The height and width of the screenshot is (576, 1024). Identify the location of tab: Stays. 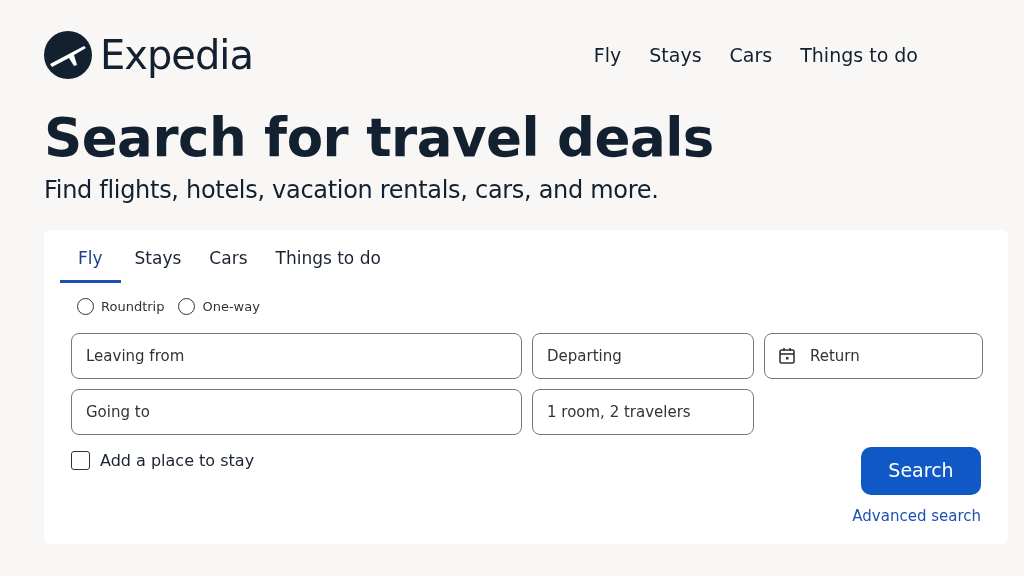
(158, 260).